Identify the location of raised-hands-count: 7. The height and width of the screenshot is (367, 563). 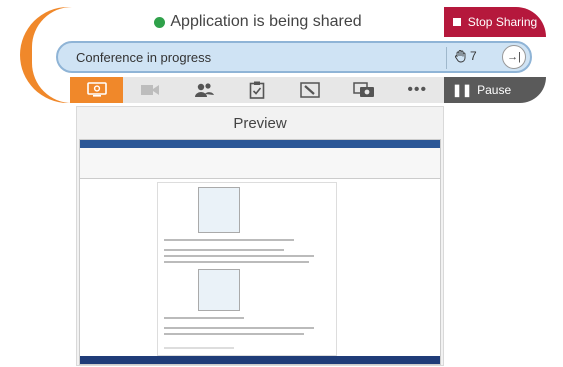
(473, 56).